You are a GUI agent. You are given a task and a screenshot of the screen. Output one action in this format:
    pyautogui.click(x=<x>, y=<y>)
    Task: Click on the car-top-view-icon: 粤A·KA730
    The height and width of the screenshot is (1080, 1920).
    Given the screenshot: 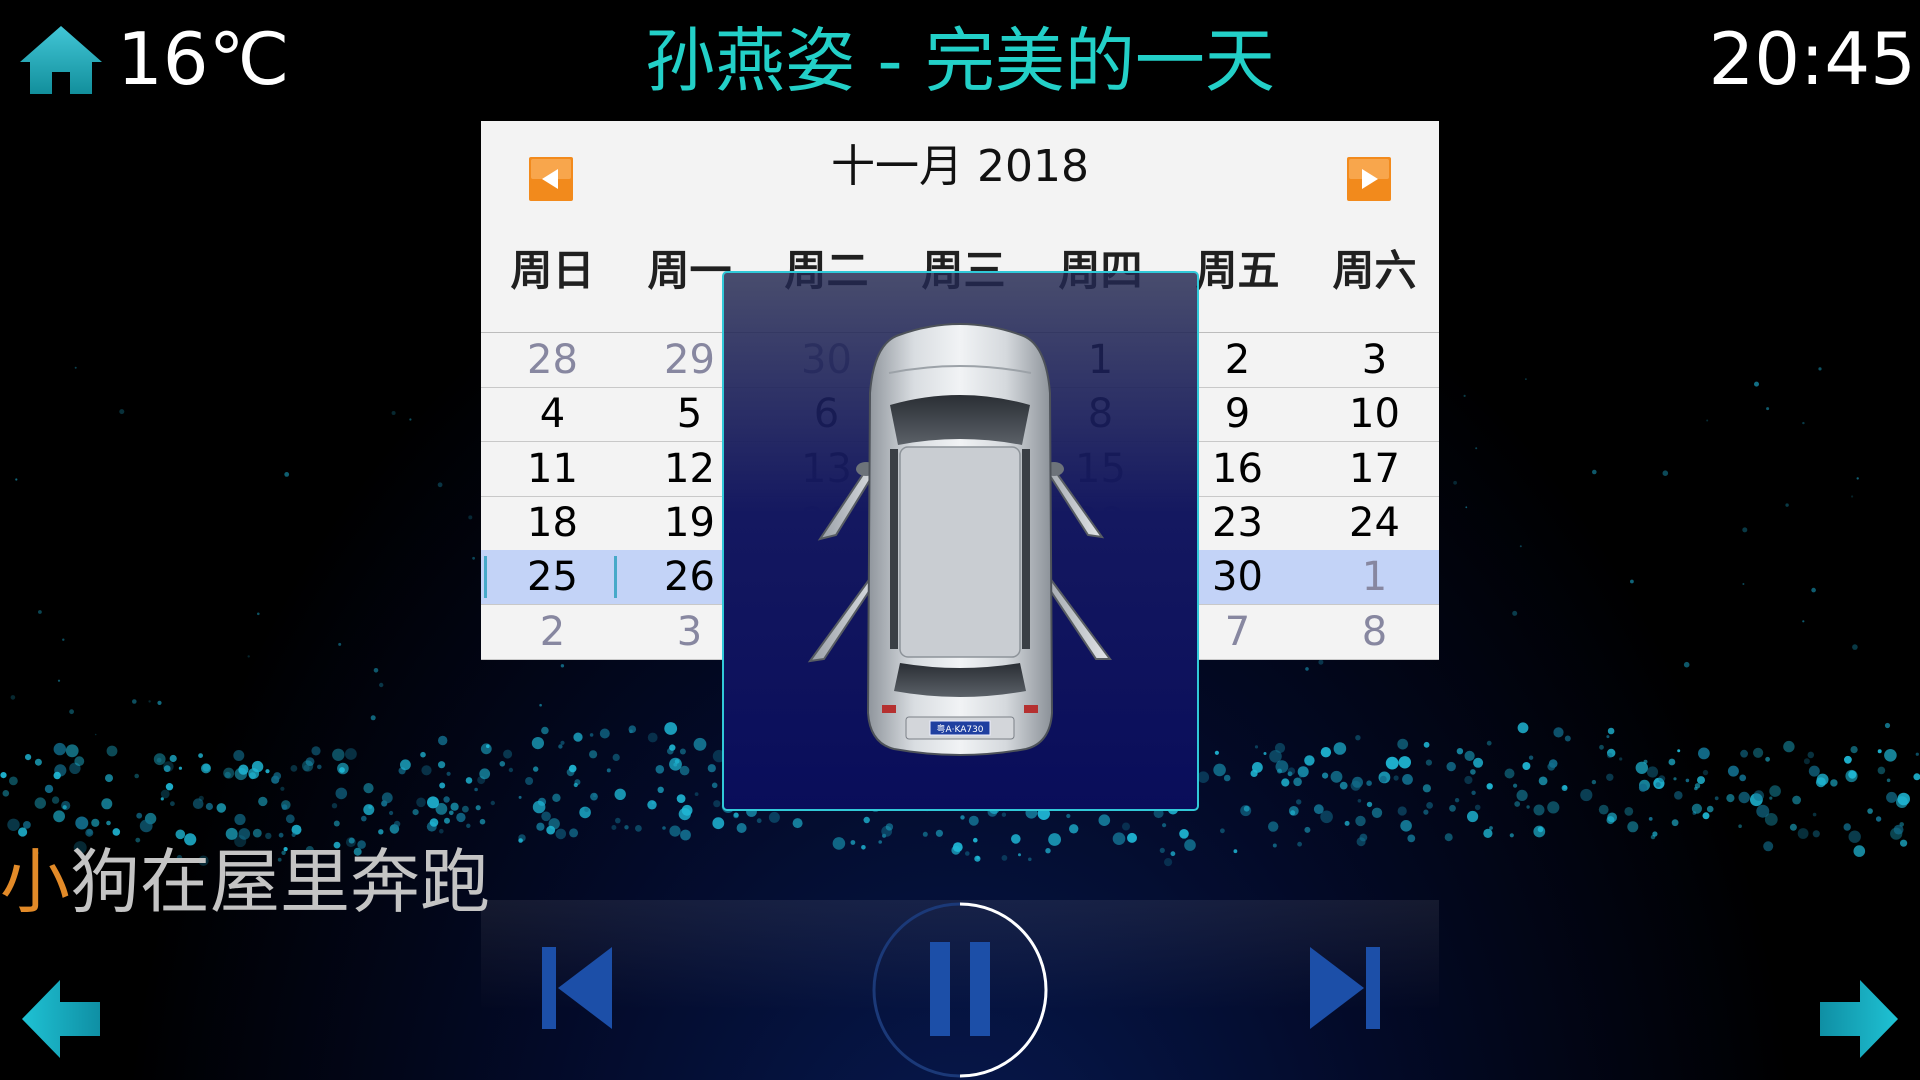 What is the action you would take?
    pyautogui.click(x=959, y=539)
    